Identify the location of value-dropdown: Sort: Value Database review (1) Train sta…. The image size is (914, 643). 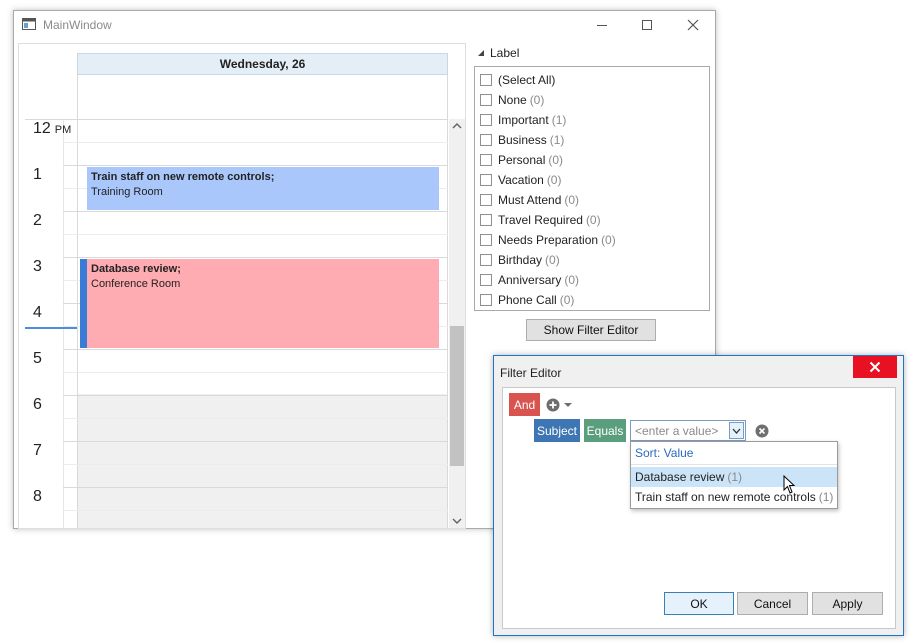
(734, 475).